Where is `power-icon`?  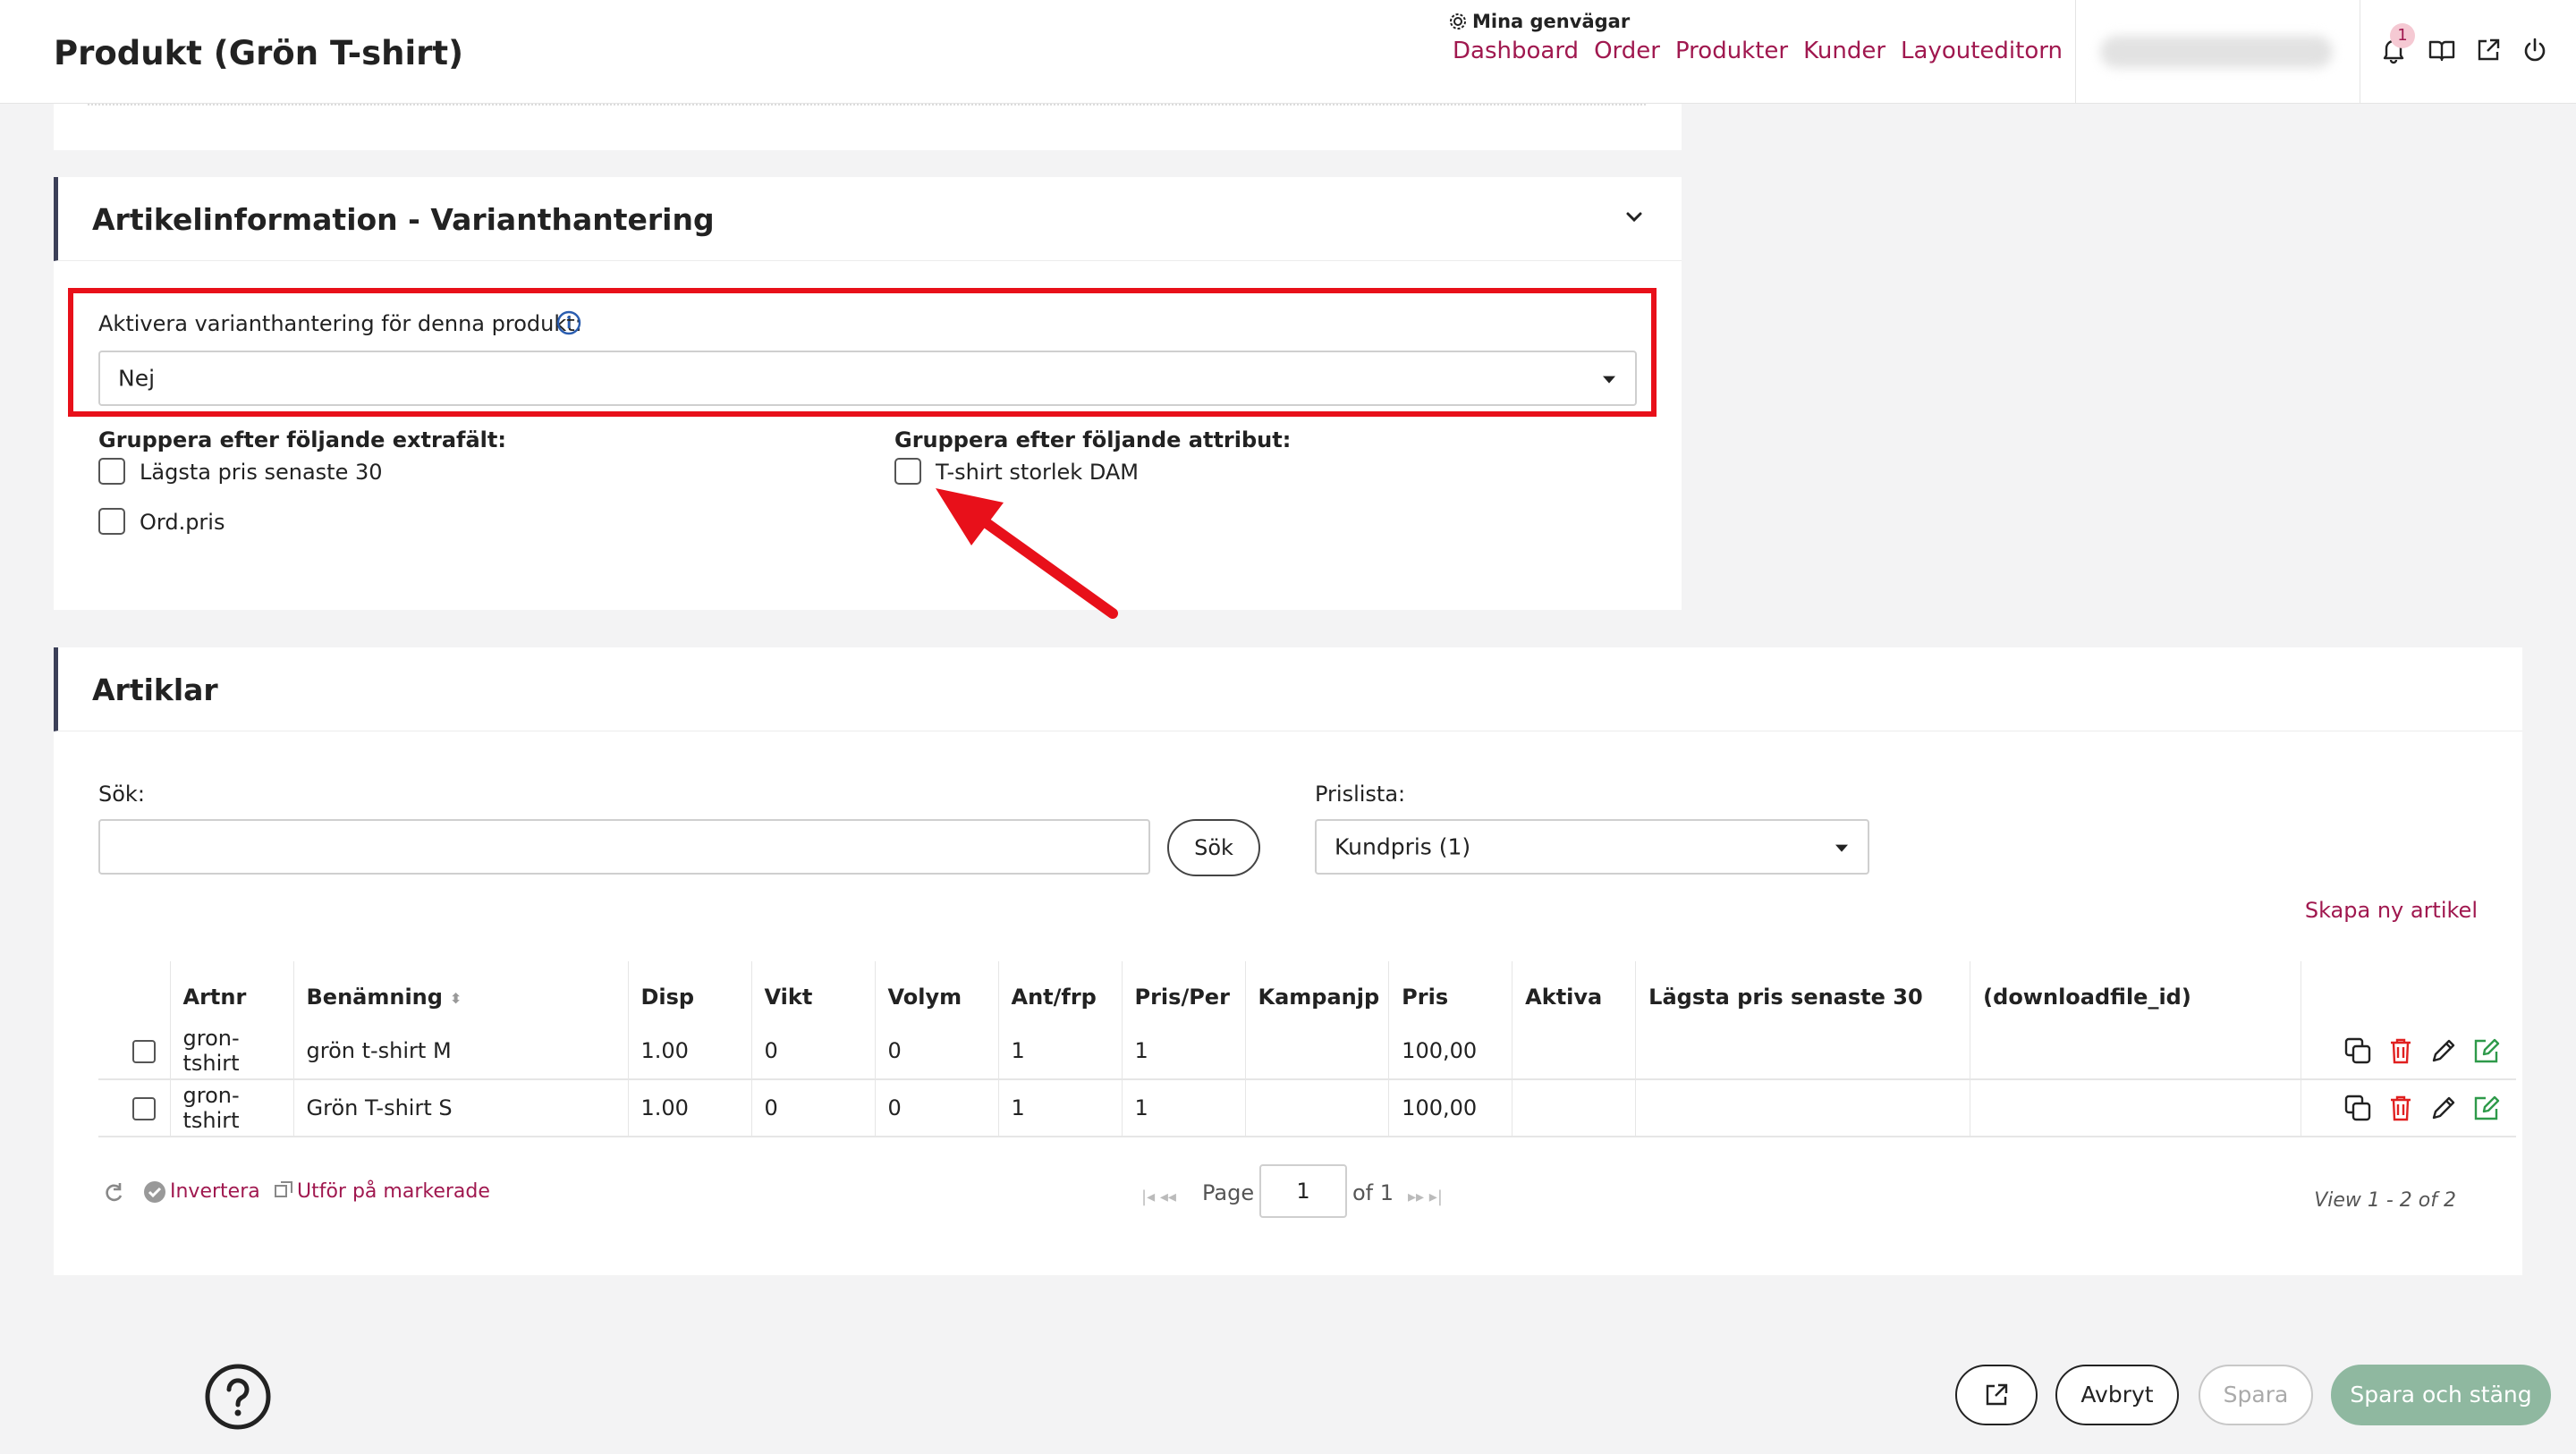
power-icon is located at coordinates (2535, 50).